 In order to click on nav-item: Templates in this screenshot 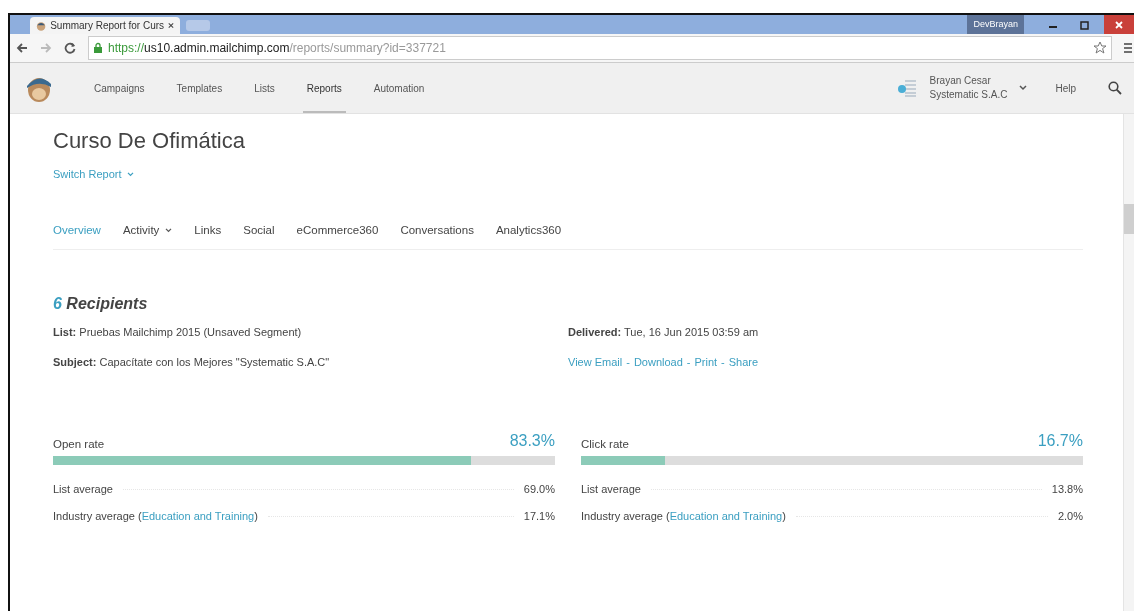, I will do `click(199, 88)`.